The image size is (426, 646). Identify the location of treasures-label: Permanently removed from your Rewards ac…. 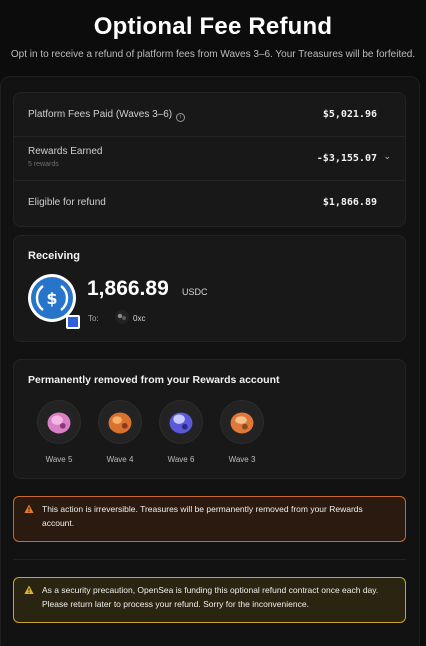
(154, 380).